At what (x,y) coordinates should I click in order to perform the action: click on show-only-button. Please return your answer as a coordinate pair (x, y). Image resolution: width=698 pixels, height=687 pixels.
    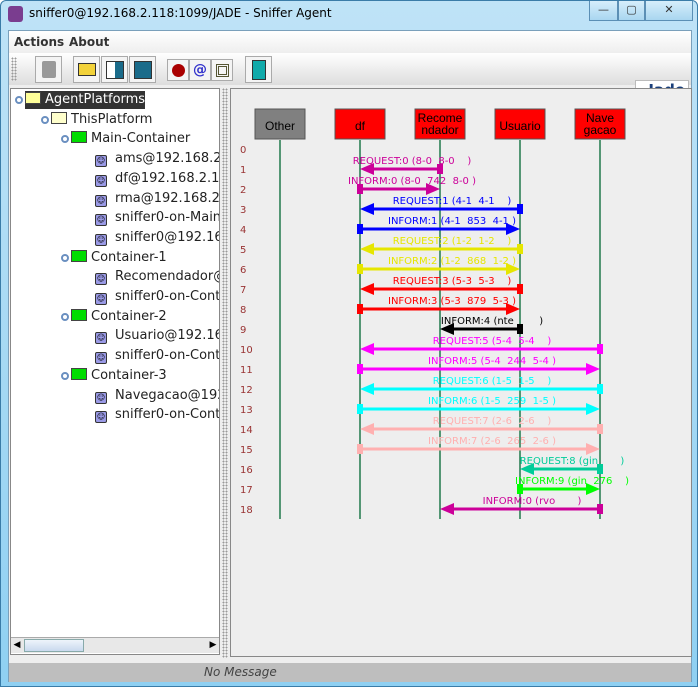
    Looking at the image, I should click on (222, 70).